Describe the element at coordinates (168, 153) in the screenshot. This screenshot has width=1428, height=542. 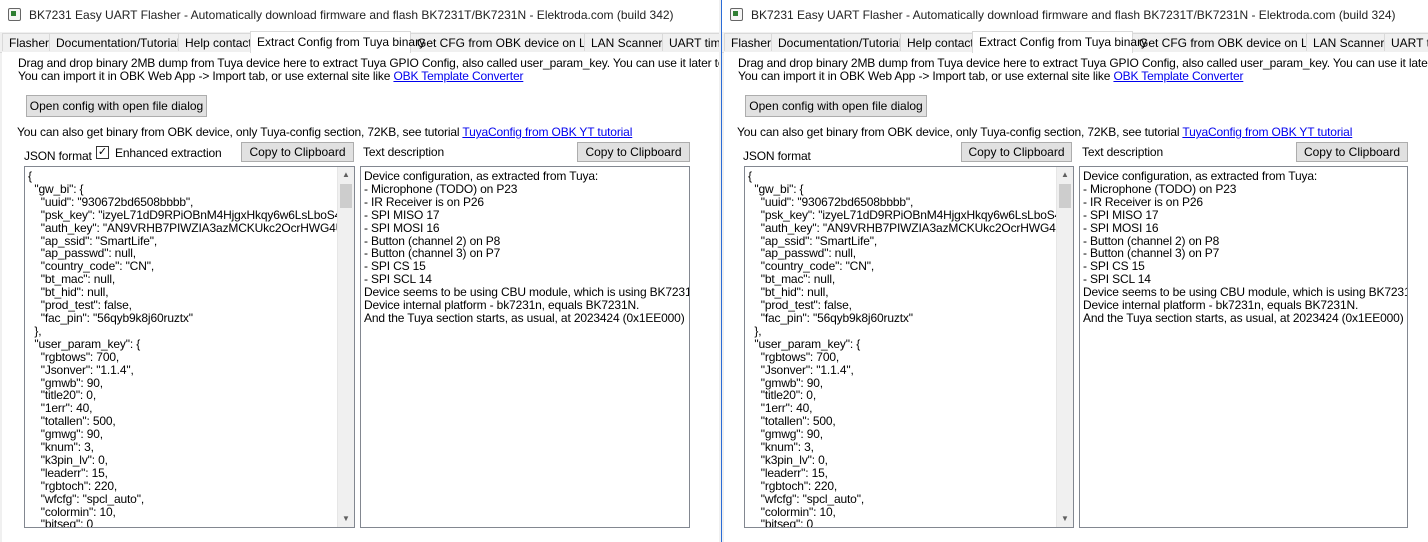
I see `enhanced-extraction-label: Enhanced extraction` at that location.